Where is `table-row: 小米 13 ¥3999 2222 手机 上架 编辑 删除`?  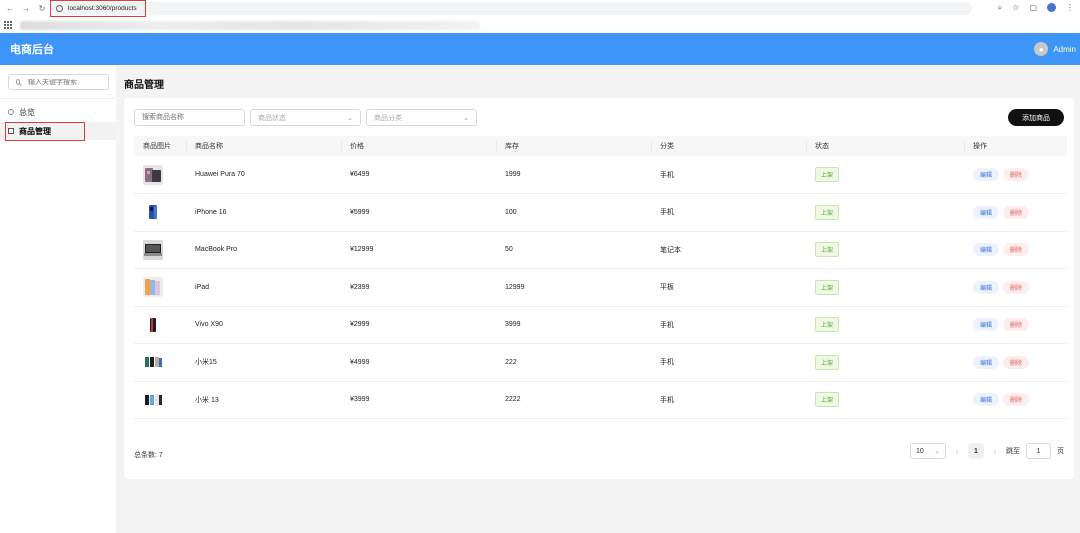 table-row: 小米 13 ¥3999 2222 手机 上架 编辑 删除 is located at coordinates (600, 400).